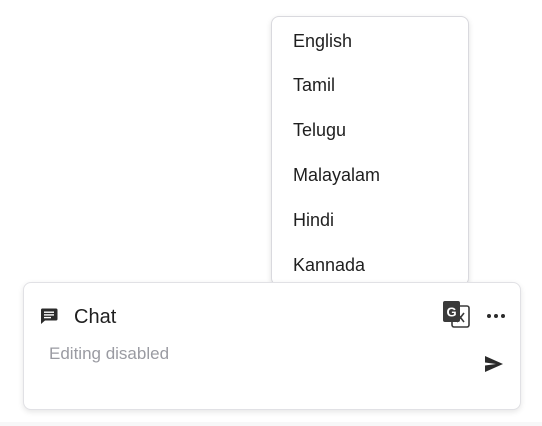 The height and width of the screenshot is (426, 542). I want to click on language-option-hindi: Hindi, so click(370, 220).